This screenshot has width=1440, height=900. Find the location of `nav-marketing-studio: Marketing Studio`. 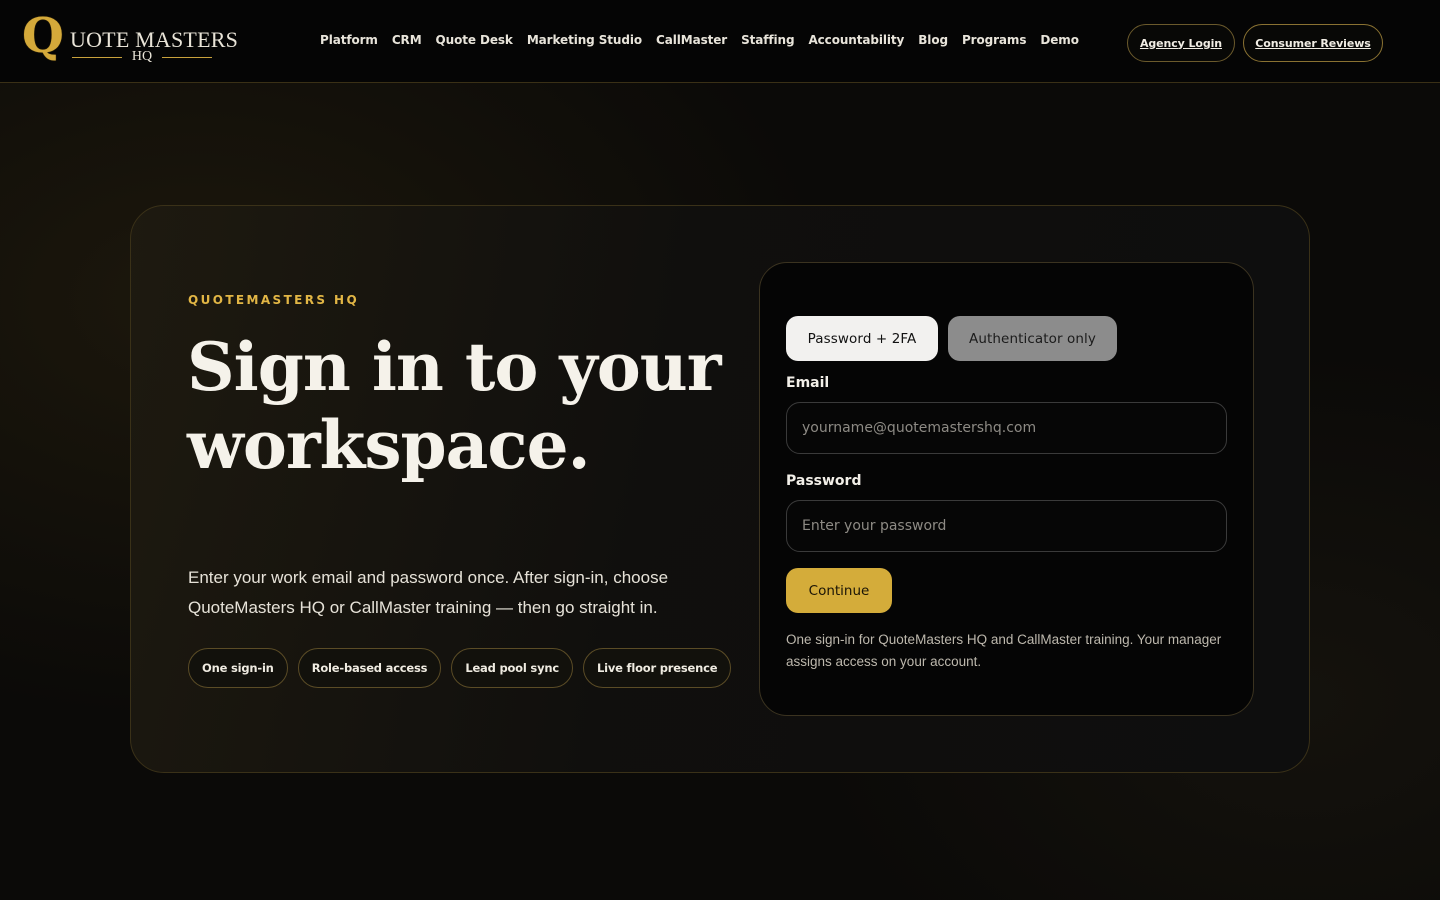

nav-marketing-studio: Marketing Studio is located at coordinates (584, 40).